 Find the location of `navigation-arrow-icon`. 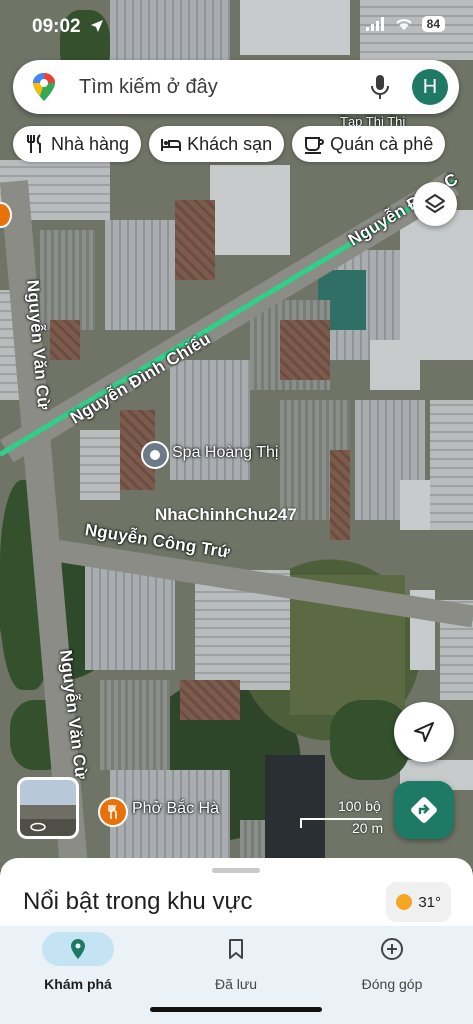

navigation-arrow-icon is located at coordinates (424, 732).